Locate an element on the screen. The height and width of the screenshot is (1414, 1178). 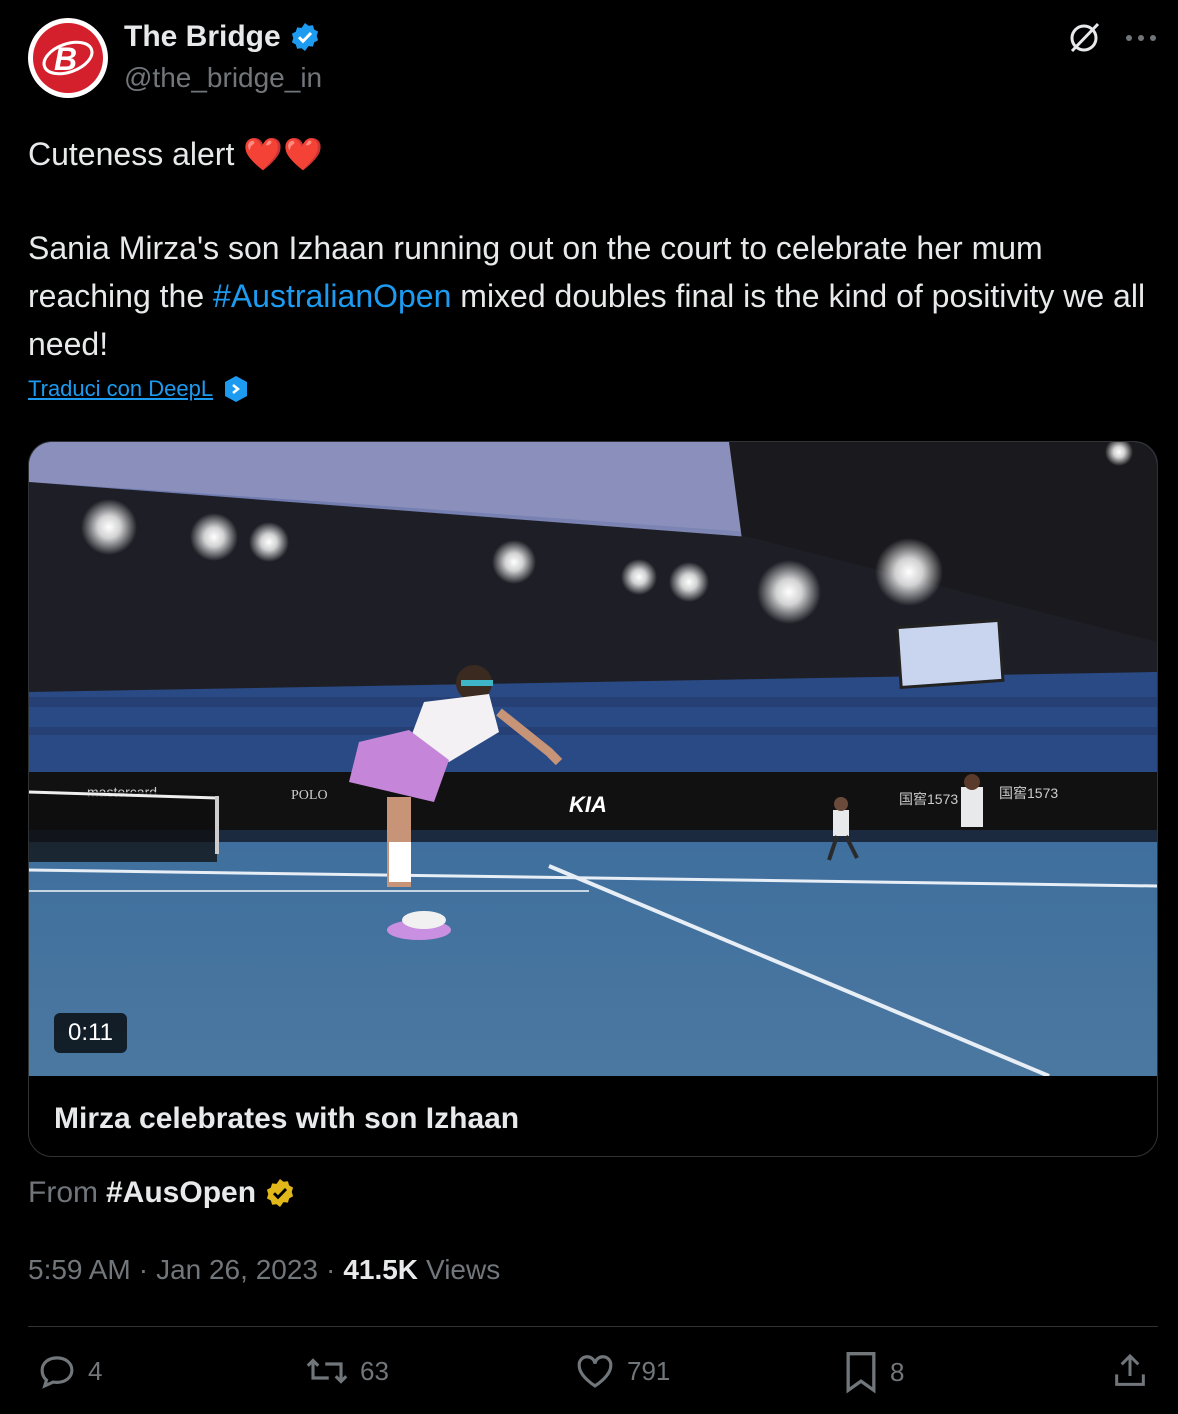
divider is located at coordinates (593, 1326).